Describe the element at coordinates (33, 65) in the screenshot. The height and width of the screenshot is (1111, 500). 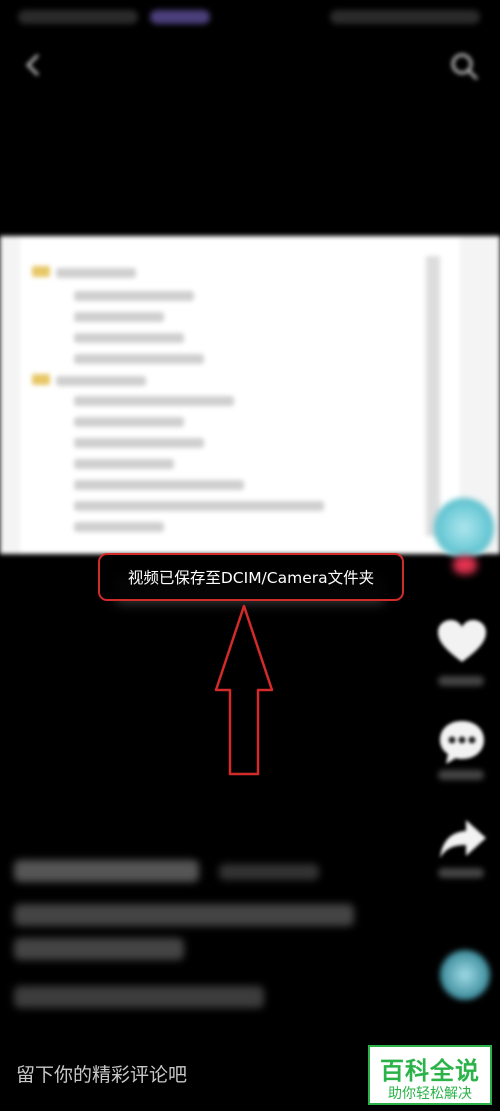
I see `back-arrow-icon` at that location.